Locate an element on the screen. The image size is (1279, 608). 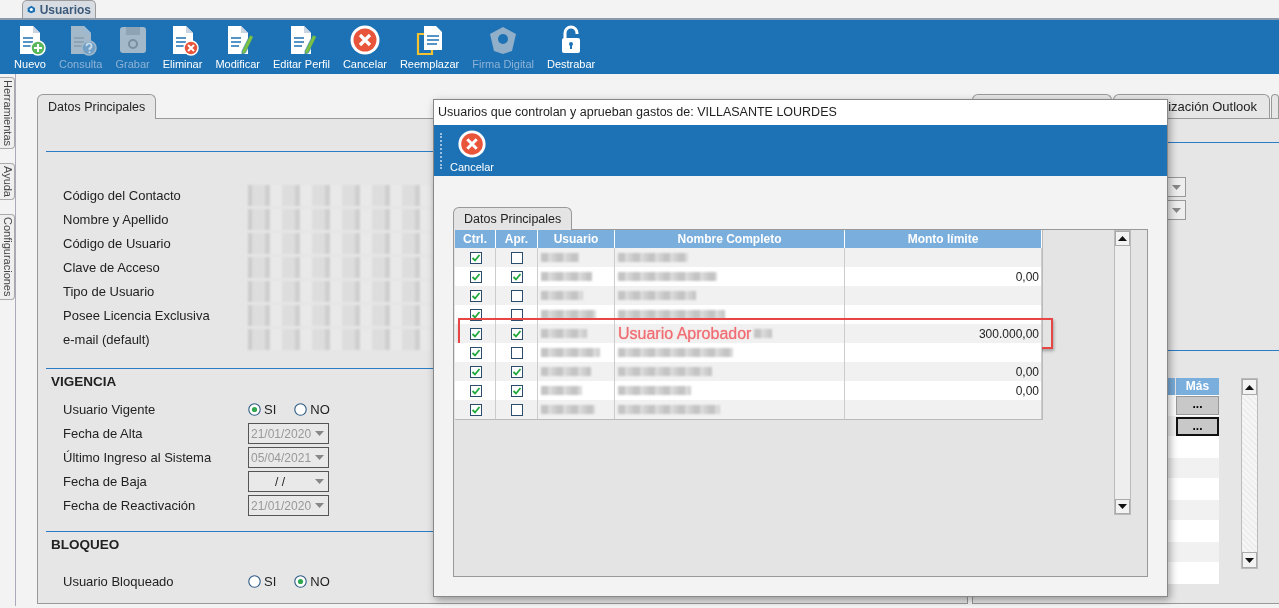
toolbar-button: Nuevo is located at coordinates (30, 47).